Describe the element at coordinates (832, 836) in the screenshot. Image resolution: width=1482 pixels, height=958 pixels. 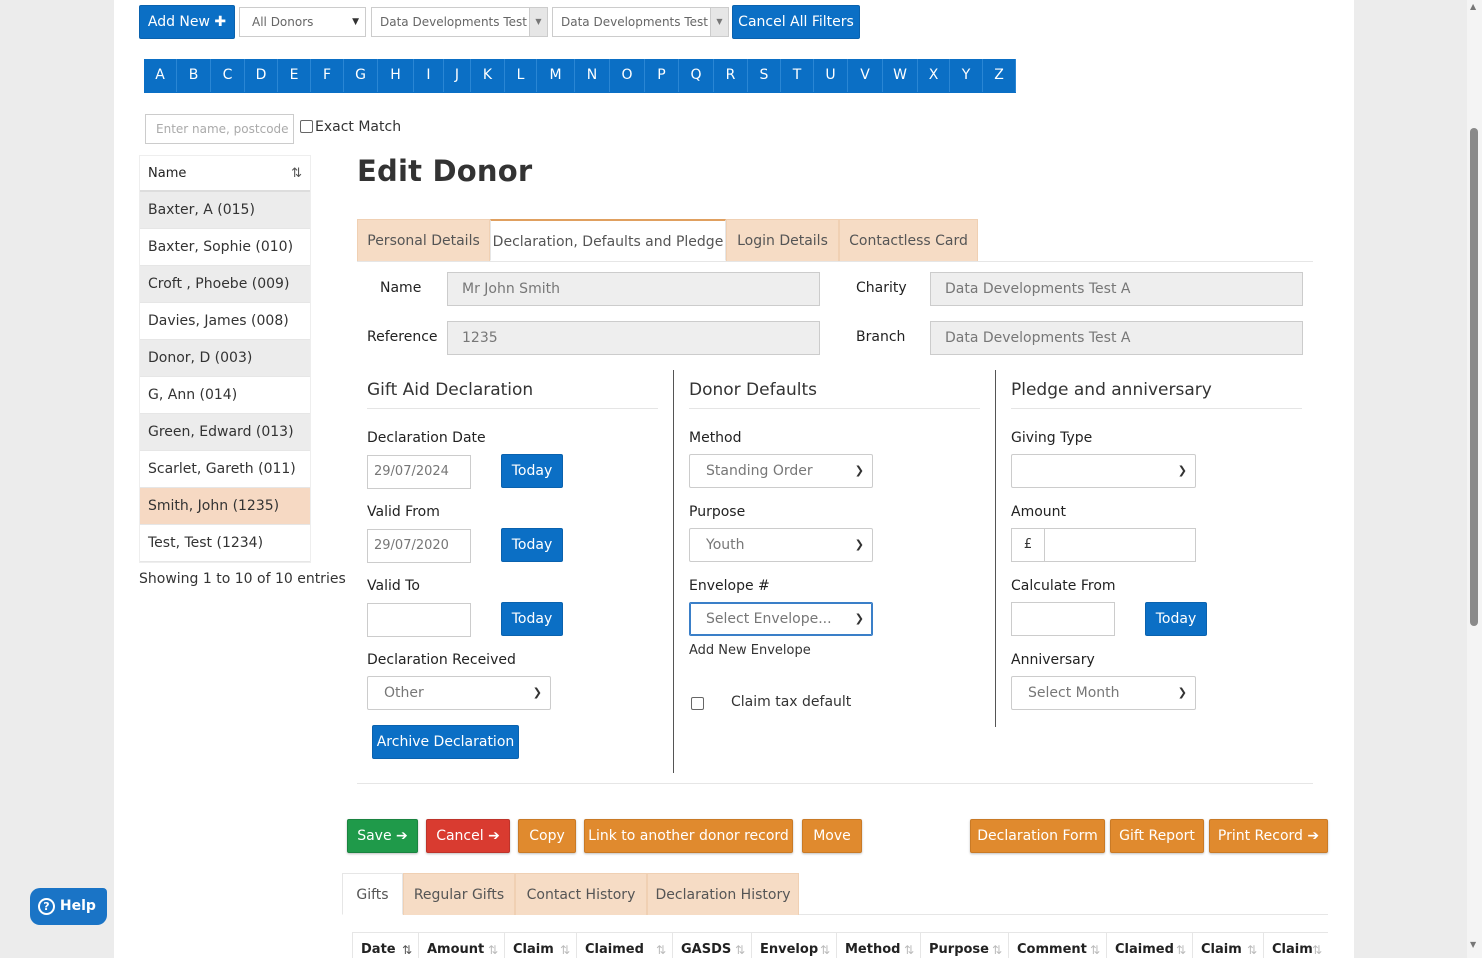
I see `move-button: Move` at that location.